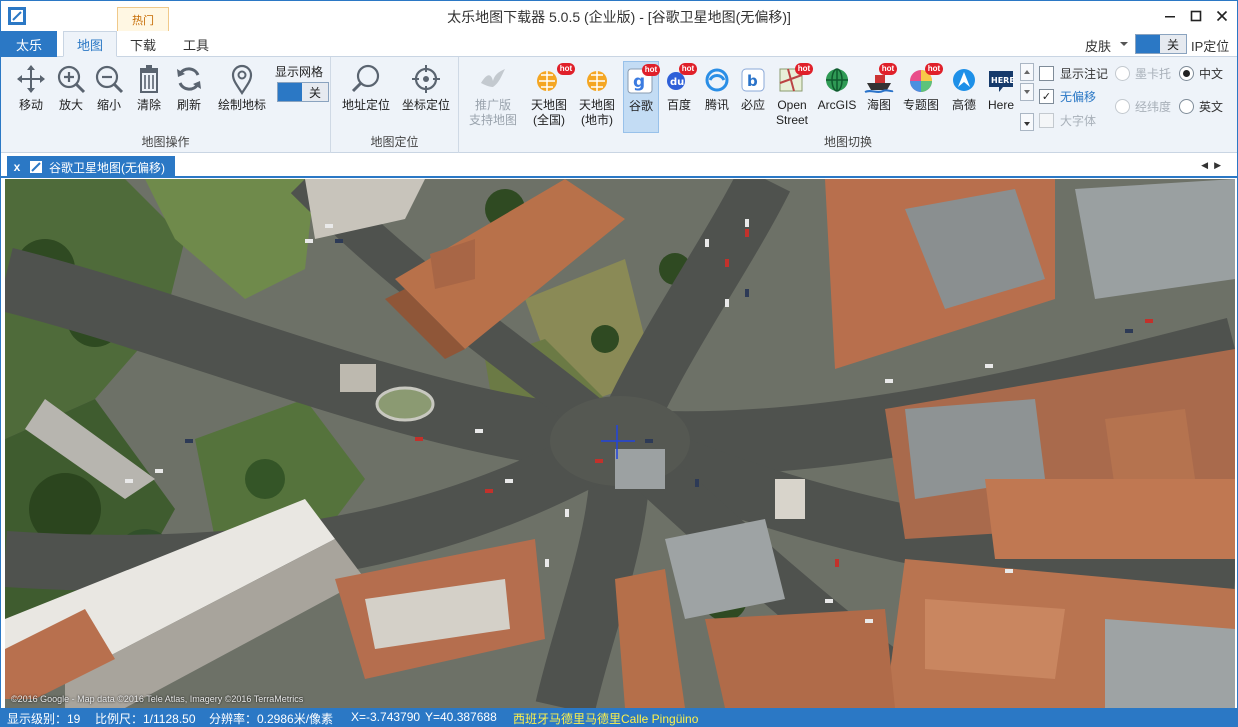  What do you see at coordinates (879, 88) in the screenshot?
I see `map-source-nautical: hot 海图` at bounding box center [879, 88].